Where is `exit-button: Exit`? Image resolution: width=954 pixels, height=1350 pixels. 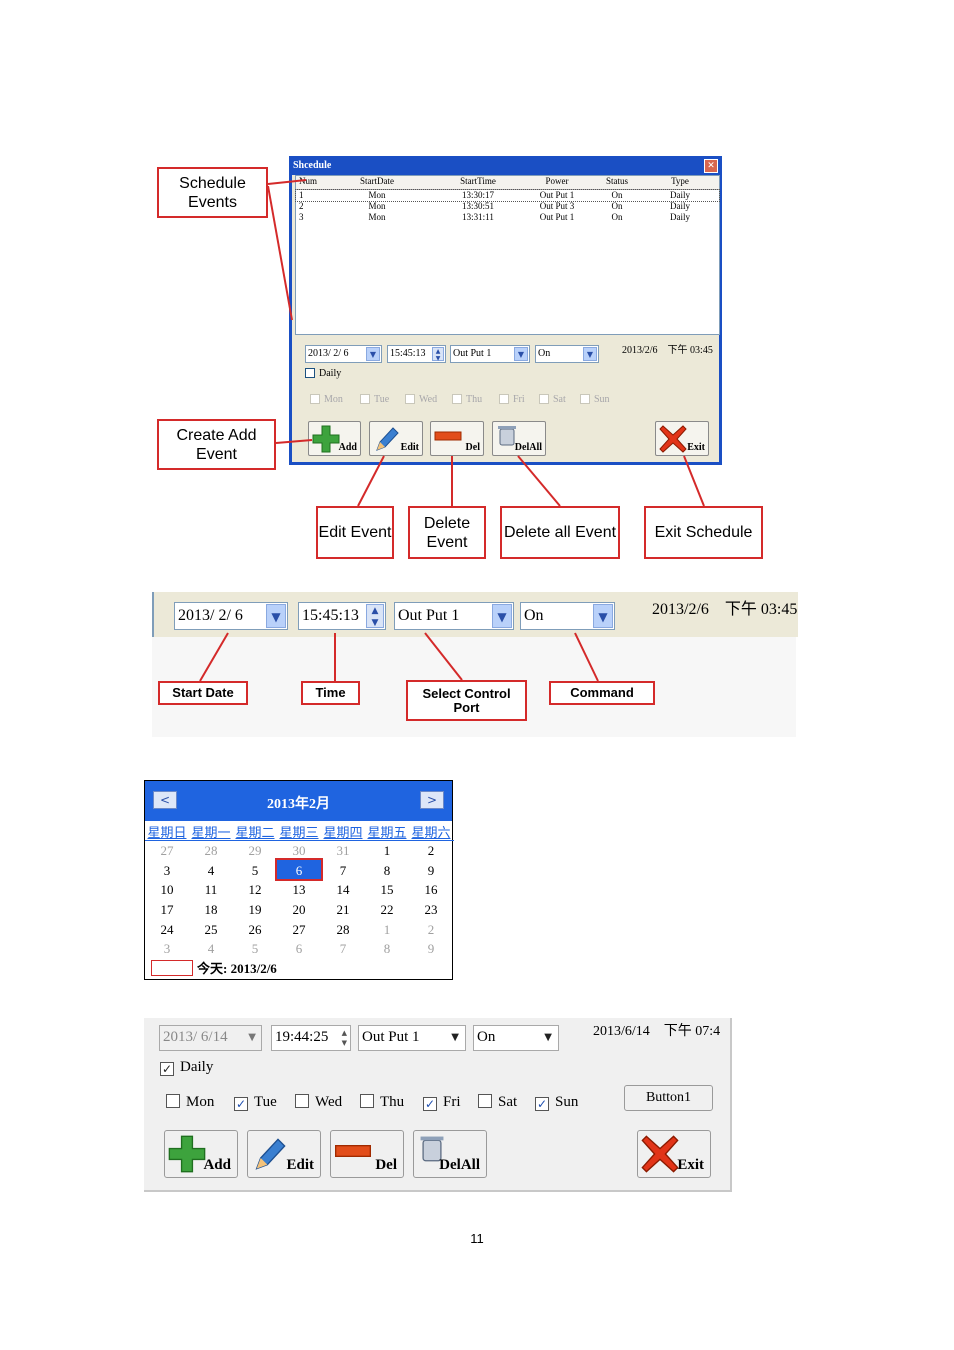 exit-button: Exit is located at coordinates (674, 1154).